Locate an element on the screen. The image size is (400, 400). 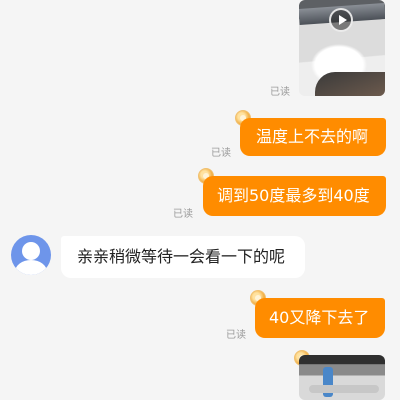
avatar-head is located at coordinates (31, 251).